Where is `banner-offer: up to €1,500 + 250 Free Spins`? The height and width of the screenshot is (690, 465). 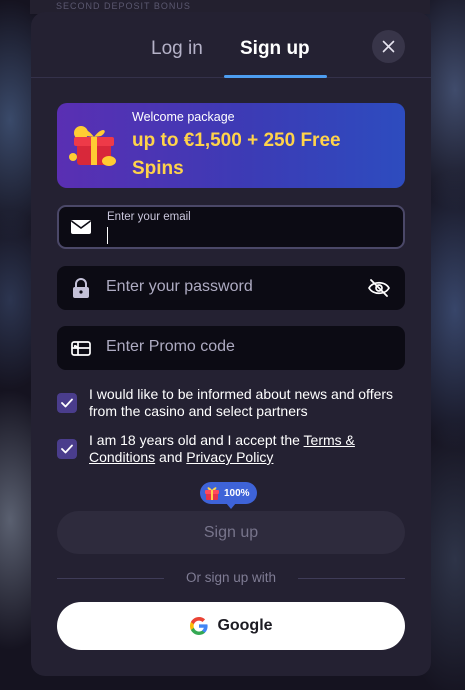 banner-offer: up to €1,500 + 250 Free Spins is located at coordinates (236, 154).